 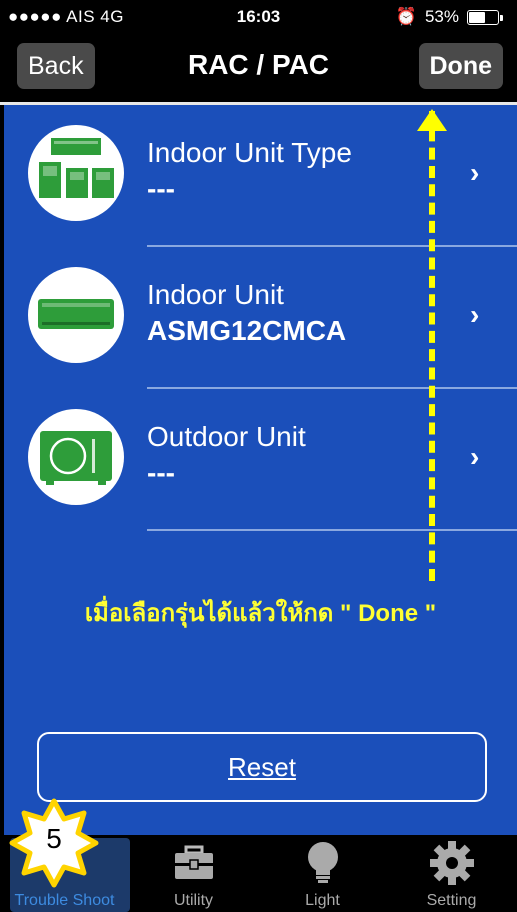 I want to click on instruction-text: เมื่อเลือกรุ่นได้แล้วให้กด " Done ", so click(x=260, y=613).